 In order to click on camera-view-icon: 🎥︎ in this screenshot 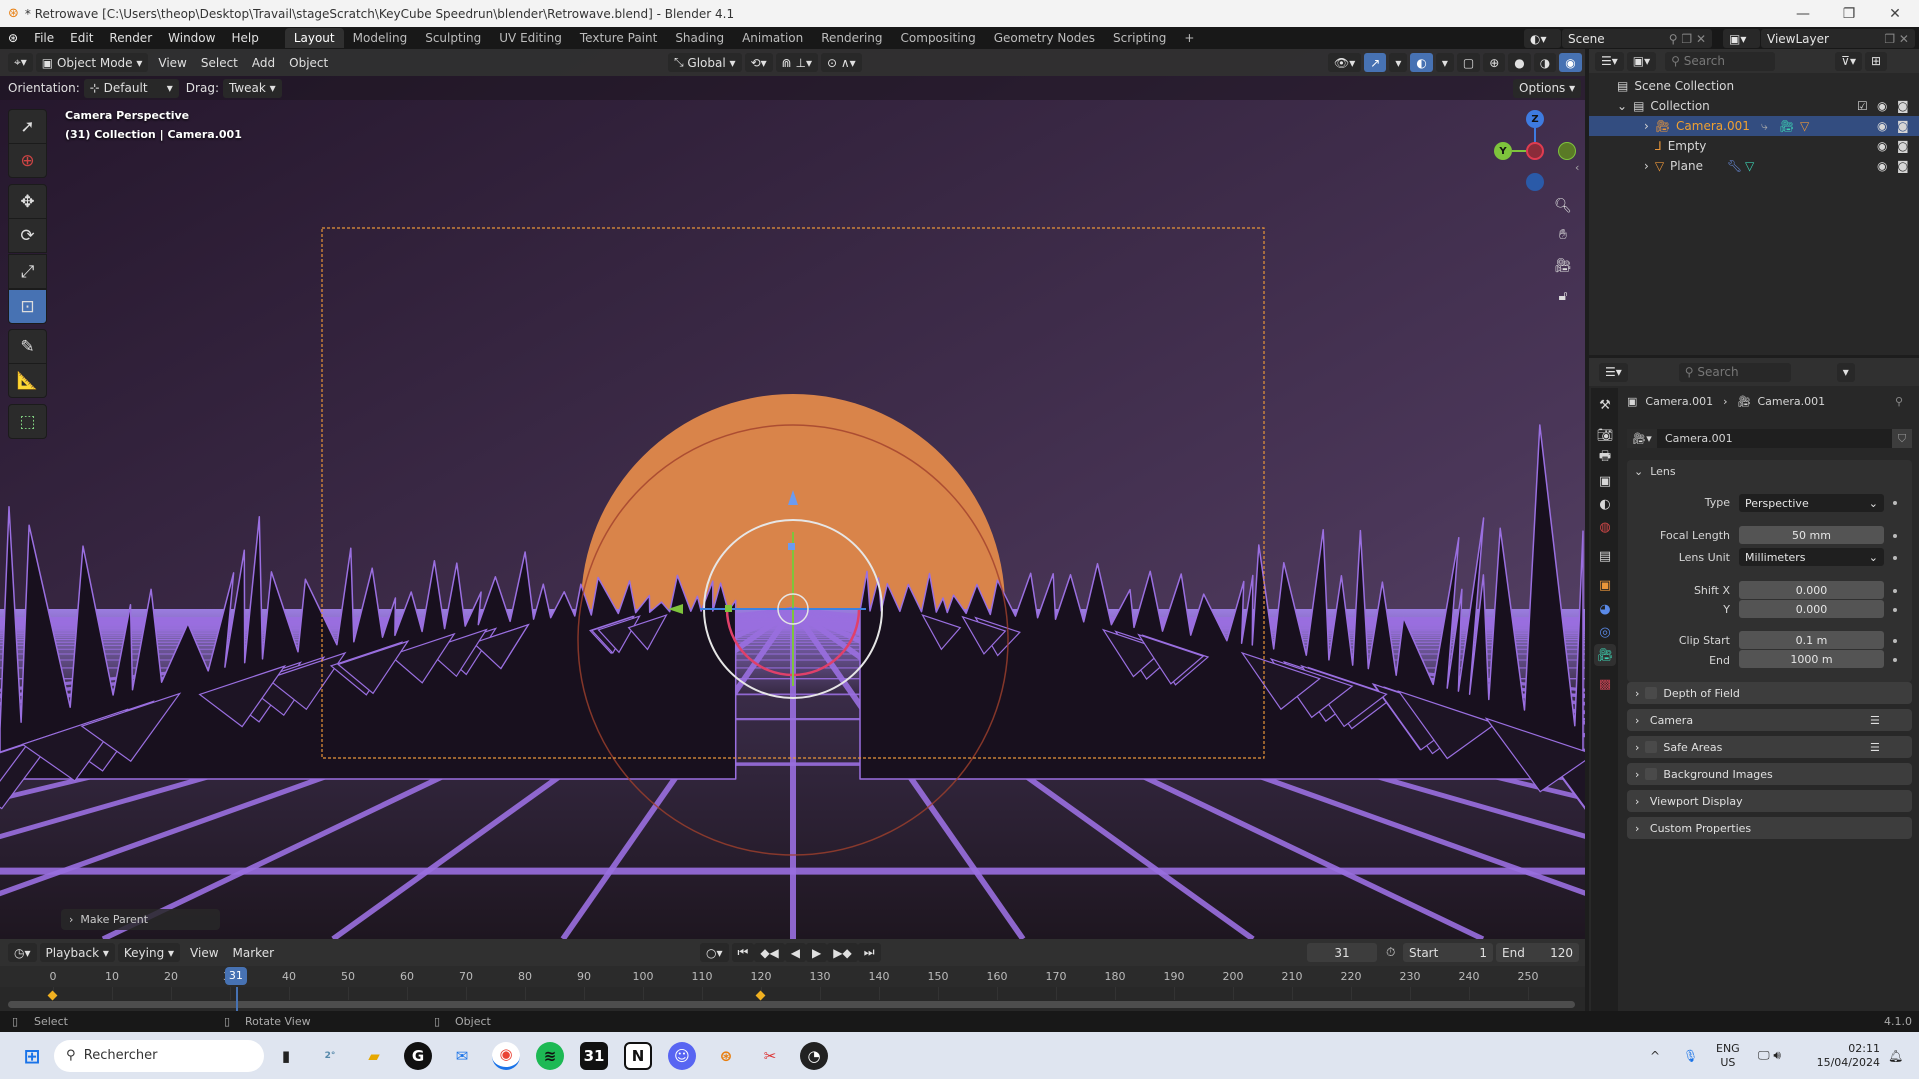, I will do `click(1563, 266)`.